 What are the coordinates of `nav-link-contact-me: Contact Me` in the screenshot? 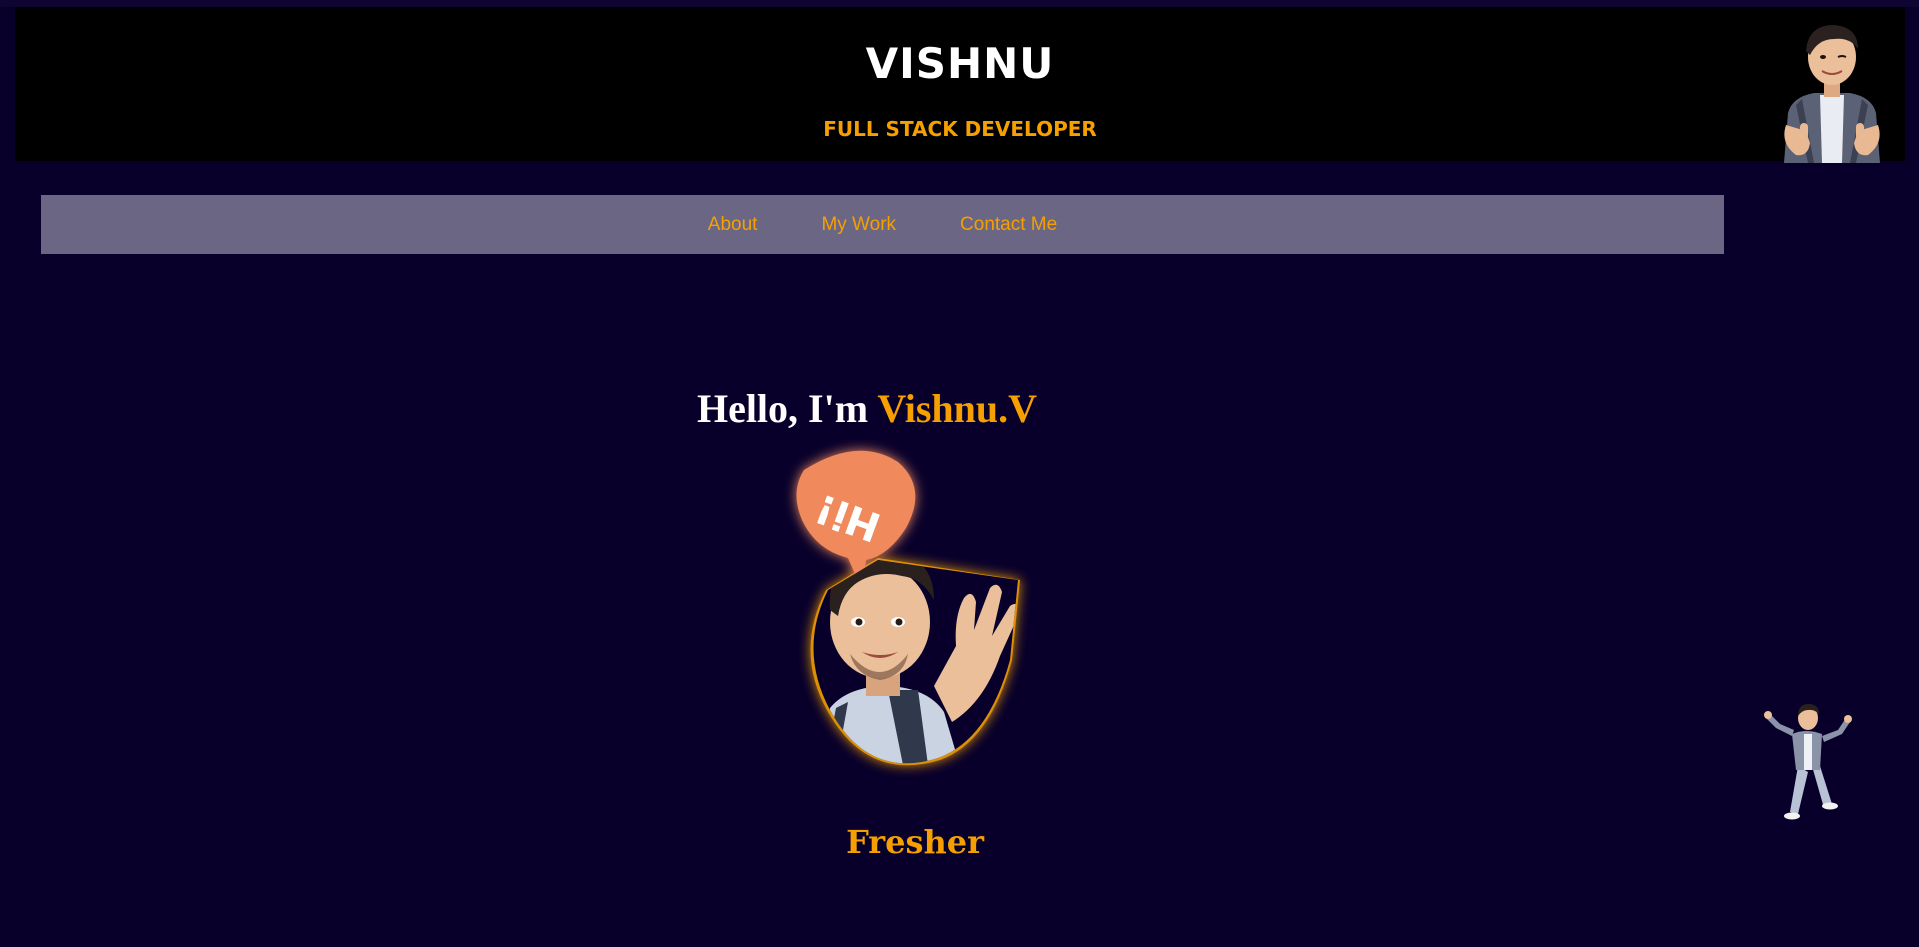 It's located at (1008, 225).